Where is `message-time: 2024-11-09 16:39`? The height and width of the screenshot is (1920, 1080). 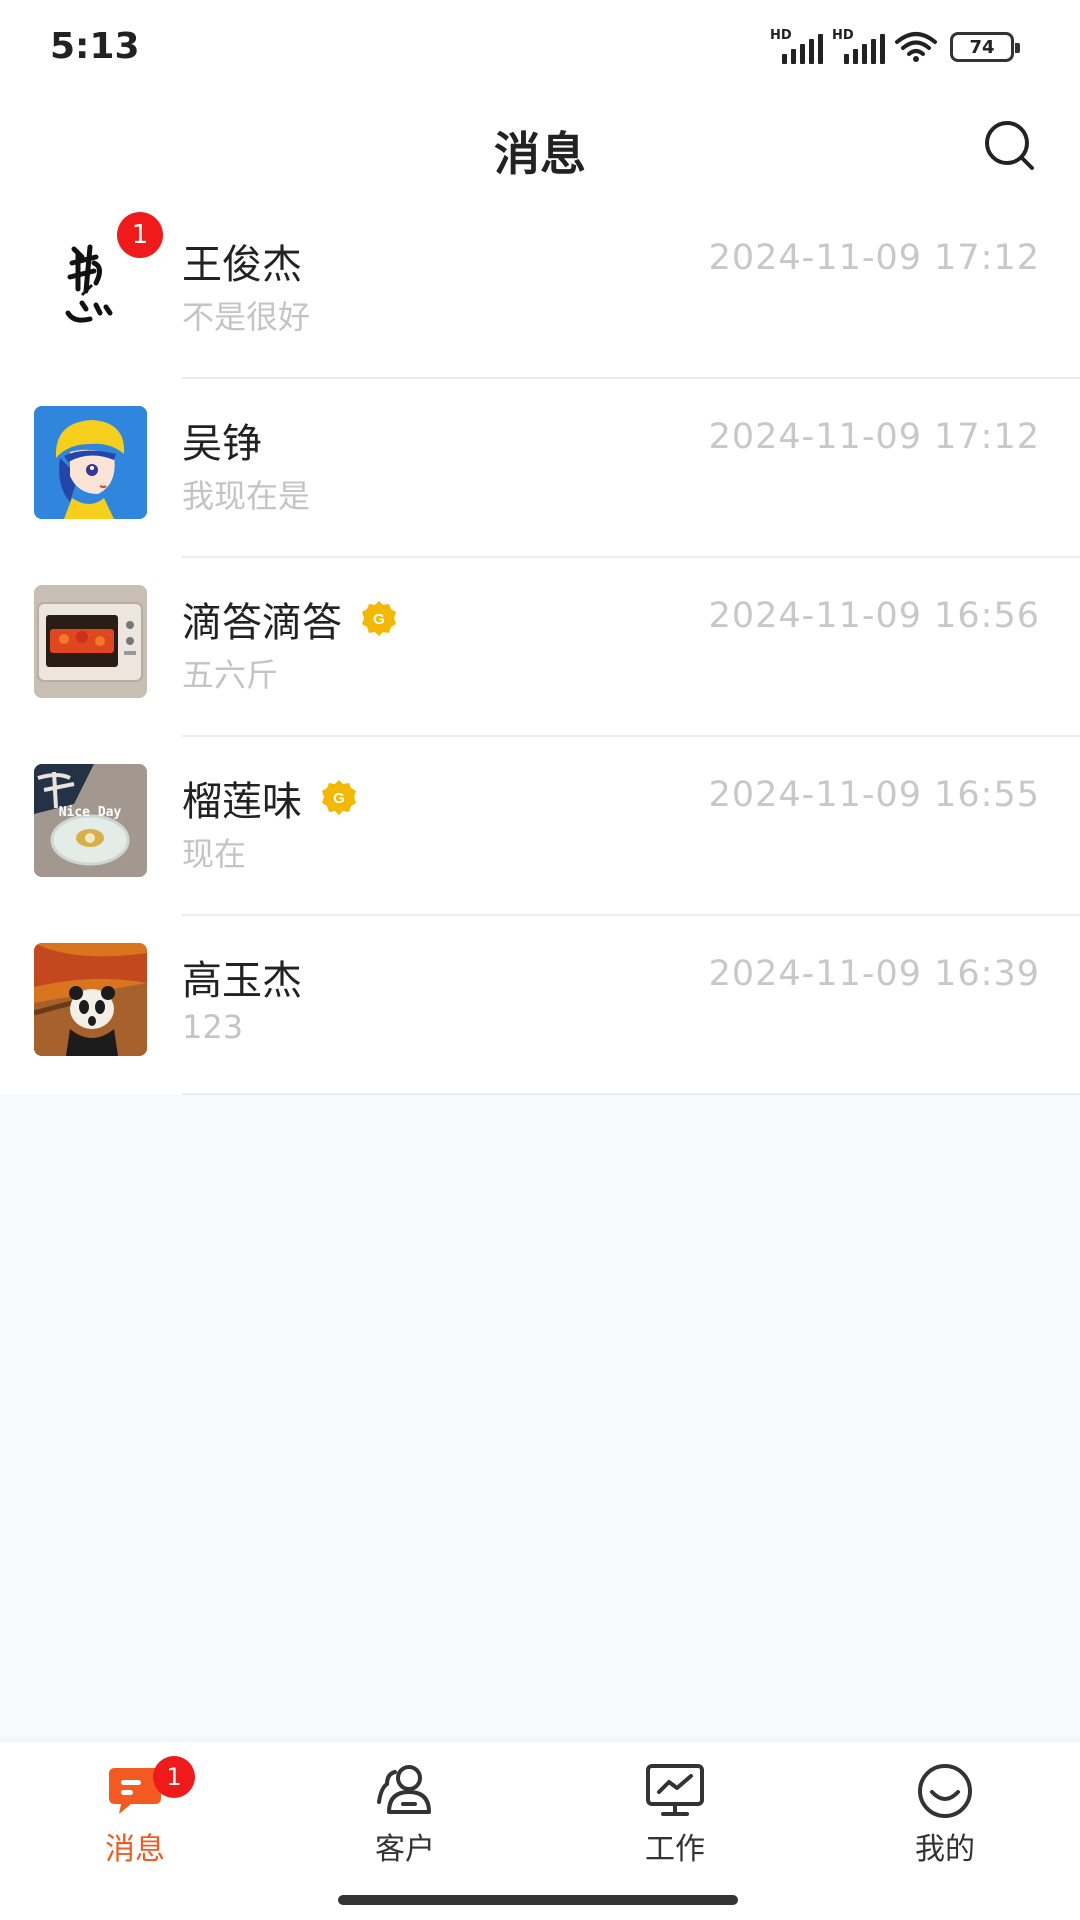
message-time: 2024-11-09 16:39 is located at coordinates (874, 974).